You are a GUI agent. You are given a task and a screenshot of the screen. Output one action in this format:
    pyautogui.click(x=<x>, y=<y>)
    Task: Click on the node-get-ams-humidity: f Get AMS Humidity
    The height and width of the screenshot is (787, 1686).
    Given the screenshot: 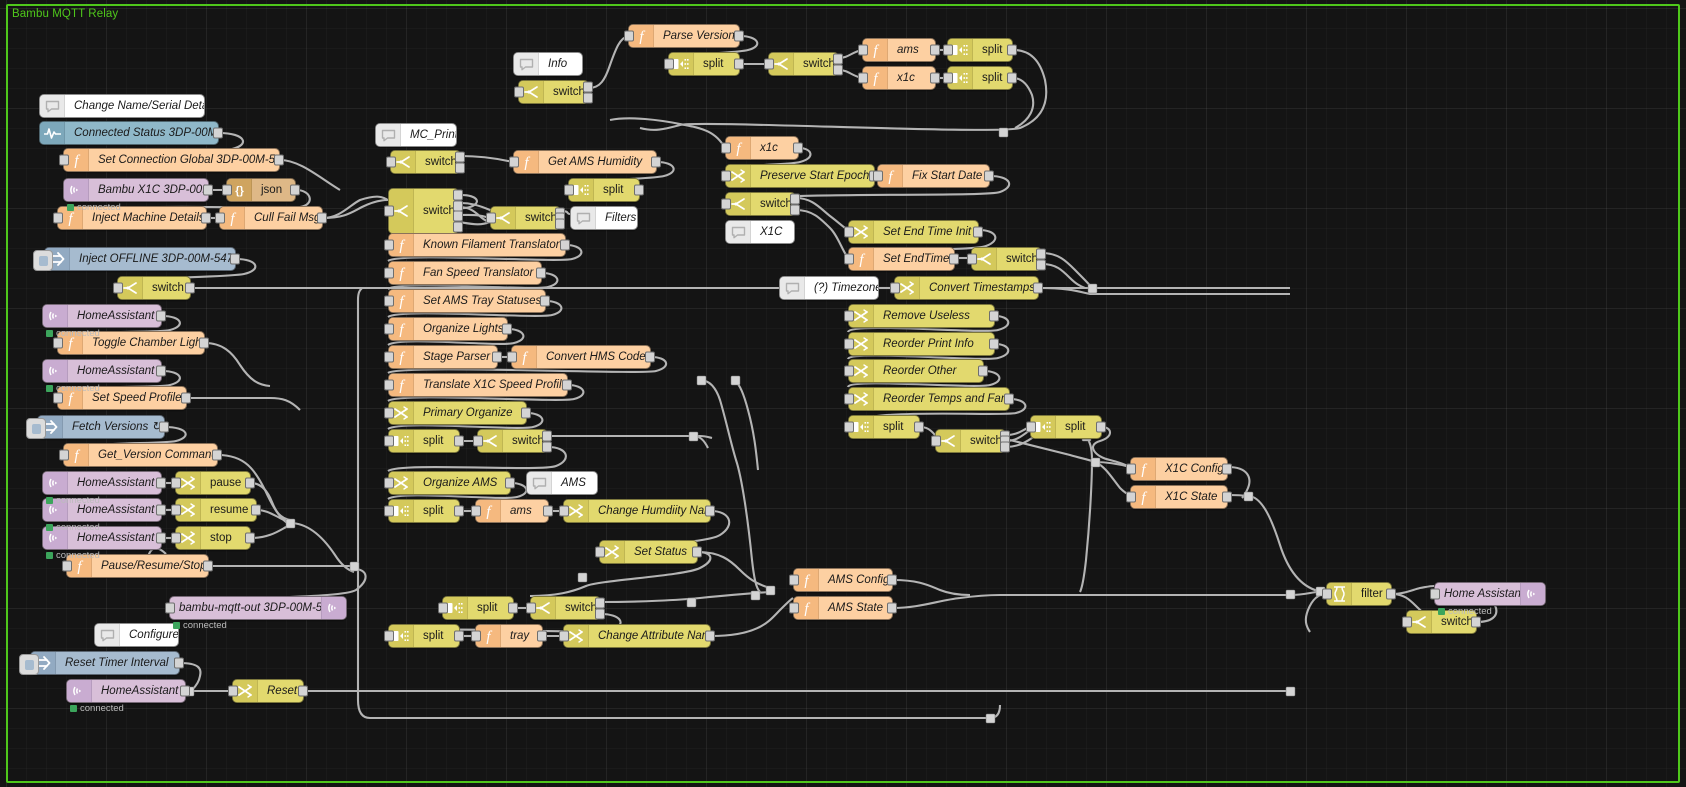 What is the action you would take?
    pyautogui.click(x=585, y=162)
    